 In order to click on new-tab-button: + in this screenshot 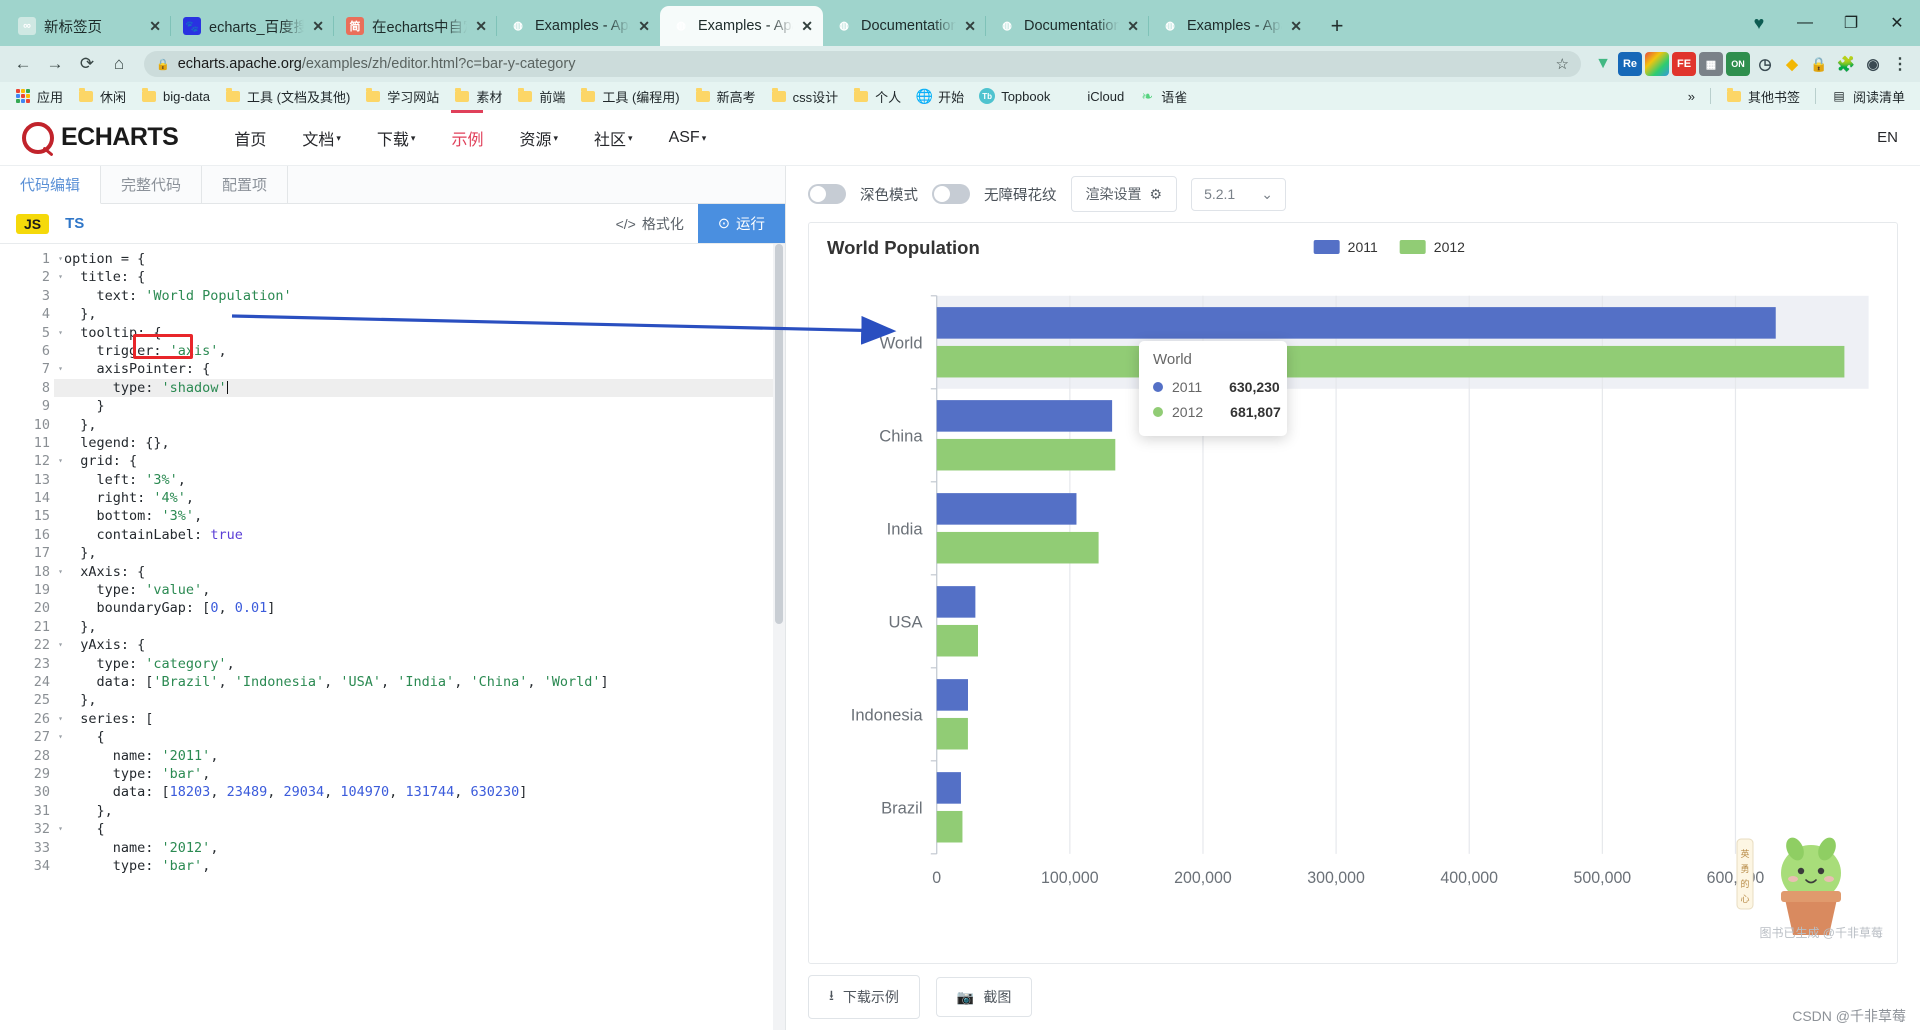, I will do `click(1337, 26)`.